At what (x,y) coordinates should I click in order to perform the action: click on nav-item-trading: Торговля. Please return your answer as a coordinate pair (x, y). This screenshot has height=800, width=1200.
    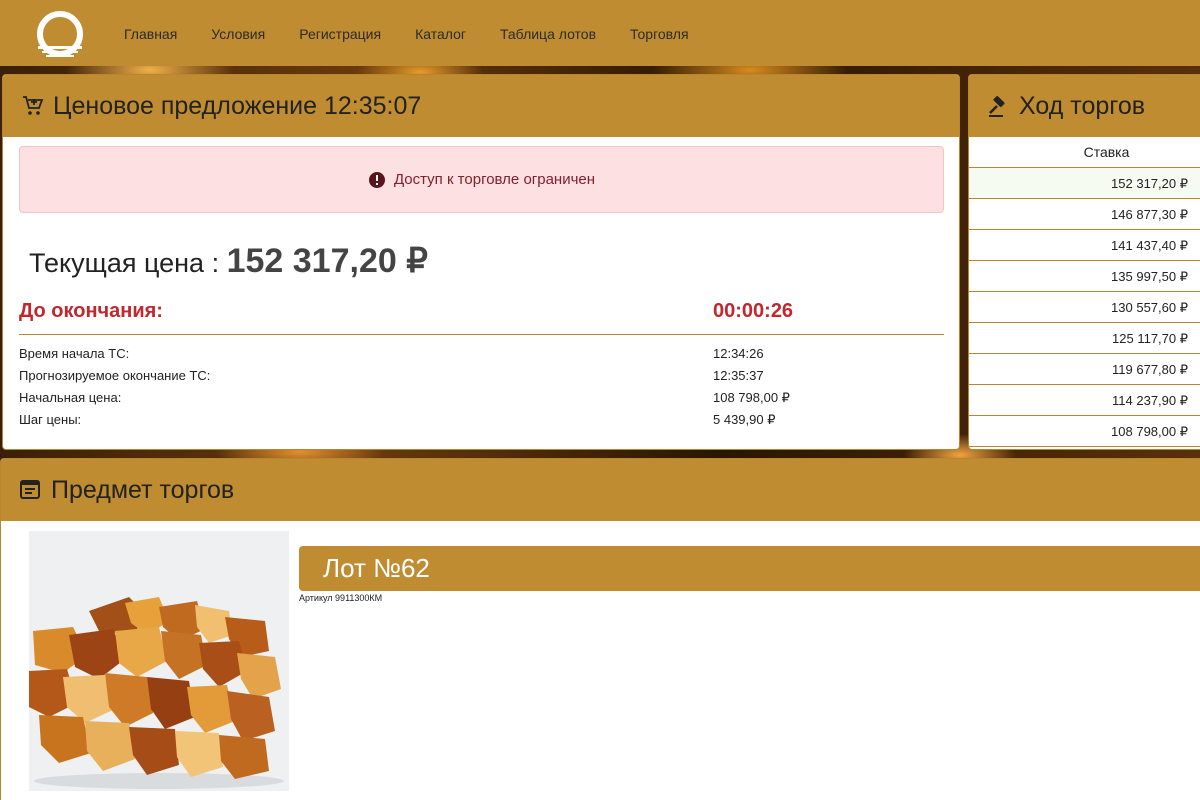
    Looking at the image, I should click on (659, 34).